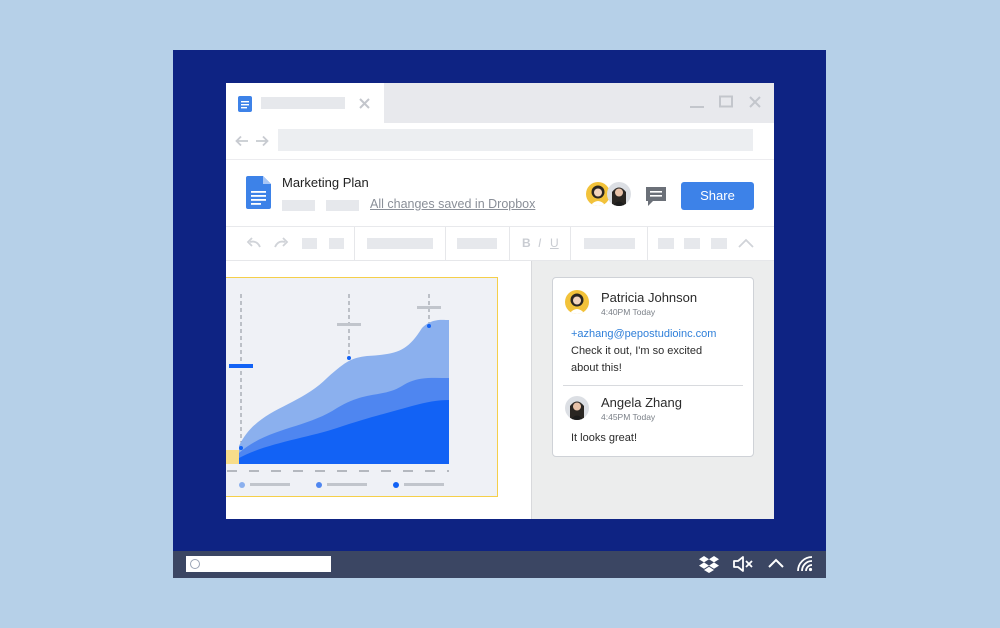 The width and height of the screenshot is (1000, 628). I want to click on minimize-icon, so click(697, 102).